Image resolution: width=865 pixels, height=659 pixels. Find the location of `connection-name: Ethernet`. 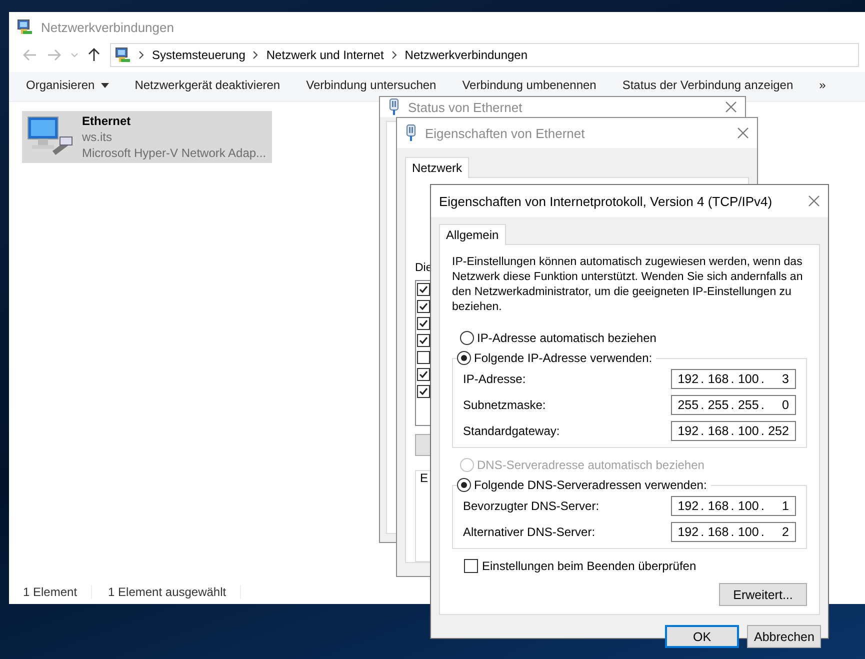

connection-name: Ethernet is located at coordinates (107, 121).